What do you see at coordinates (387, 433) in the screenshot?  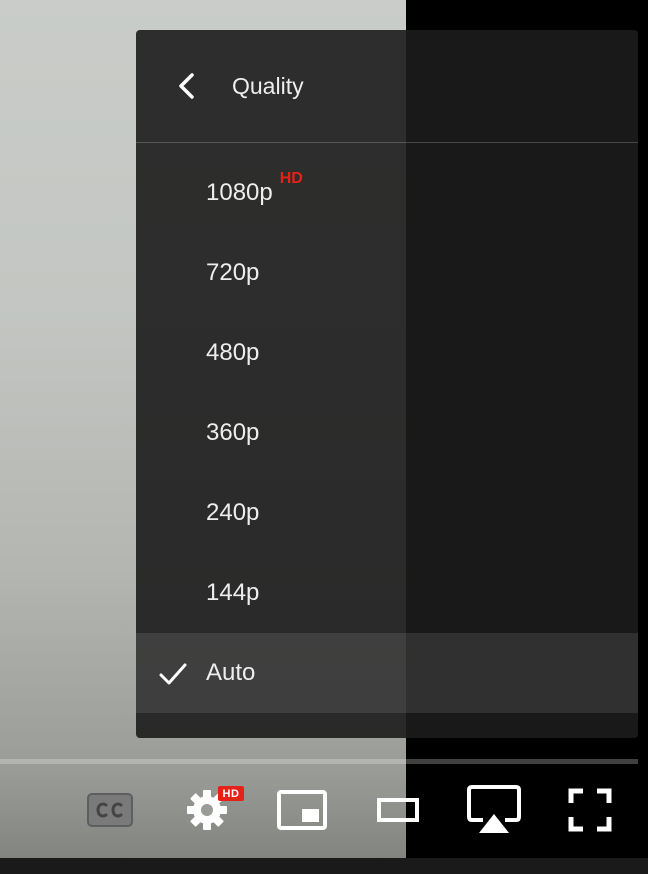 I see `quality-option-360p: 360p` at bounding box center [387, 433].